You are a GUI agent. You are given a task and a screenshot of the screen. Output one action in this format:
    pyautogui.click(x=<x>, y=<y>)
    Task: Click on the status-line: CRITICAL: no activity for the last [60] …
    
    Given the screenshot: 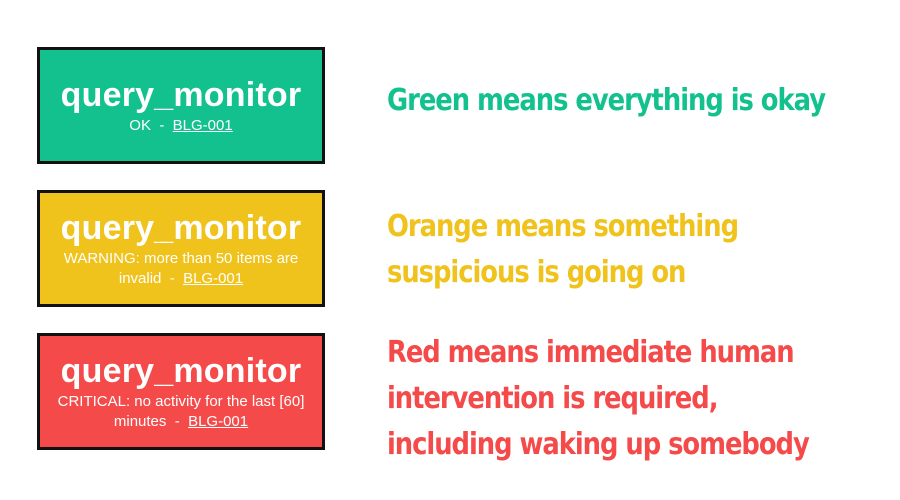 What is the action you would take?
    pyautogui.click(x=181, y=412)
    